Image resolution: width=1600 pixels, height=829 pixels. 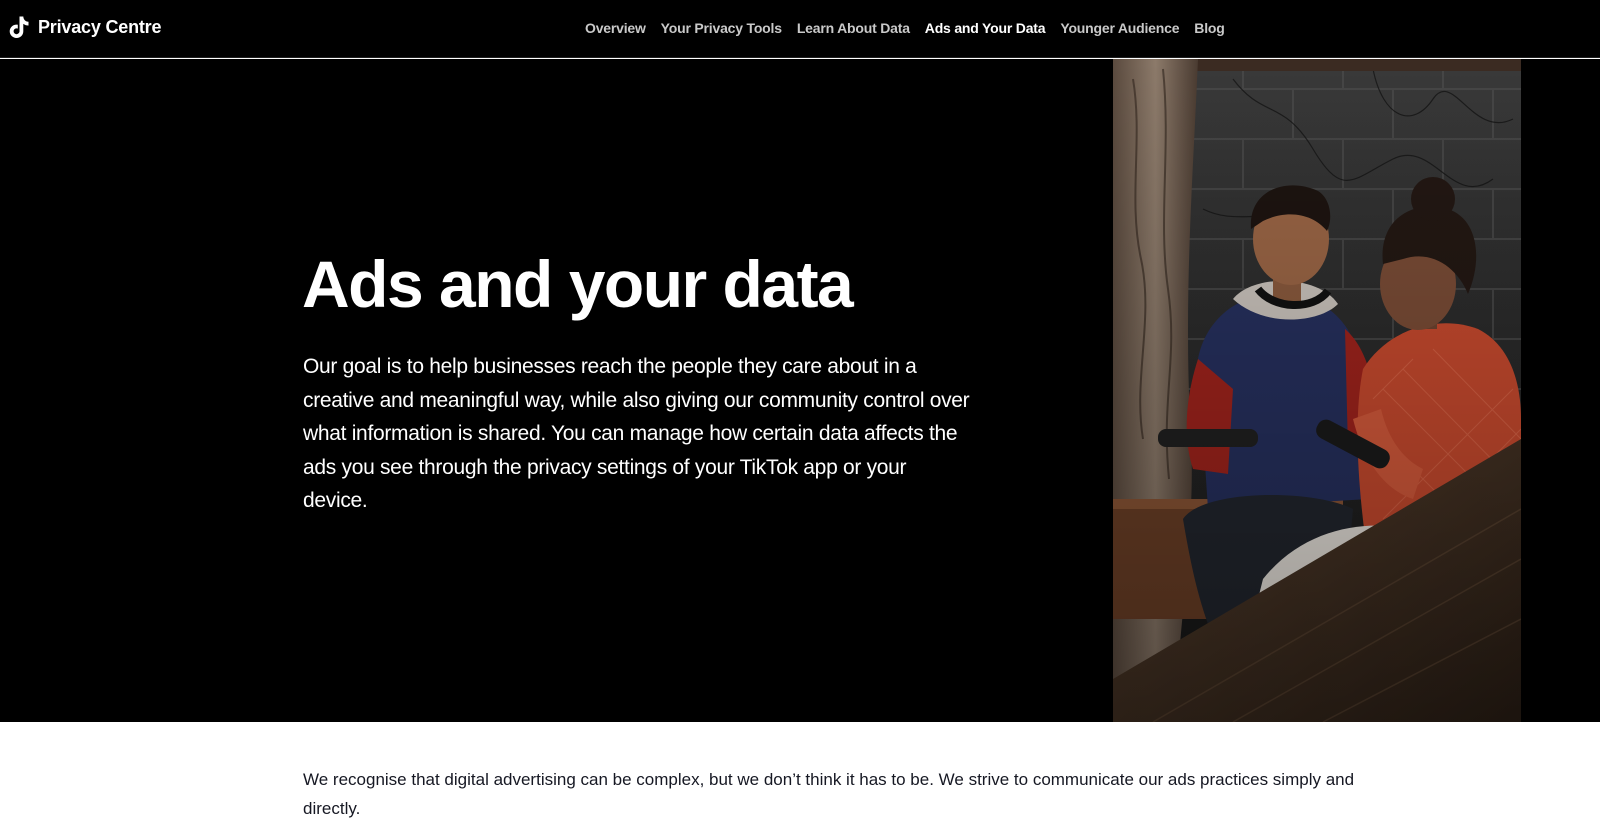 I want to click on nav-item-overview: Overview, so click(x=615, y=28).